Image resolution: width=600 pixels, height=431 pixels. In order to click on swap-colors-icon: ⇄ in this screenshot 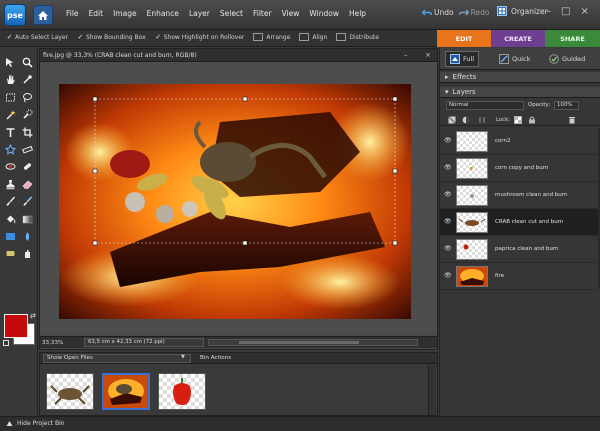, I will do `click(33, 316)`.